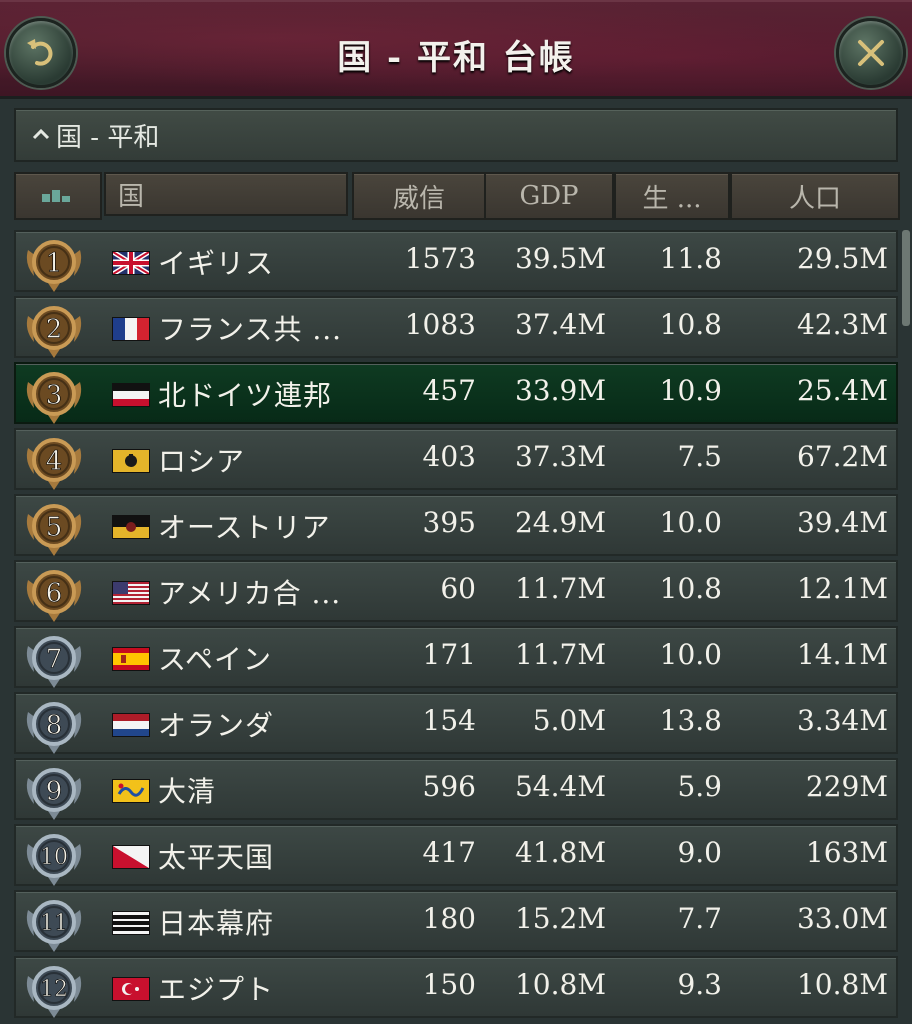 The image size is (912, 1024). I want to click on gdp-value: 24.9M, so click(560, 522).